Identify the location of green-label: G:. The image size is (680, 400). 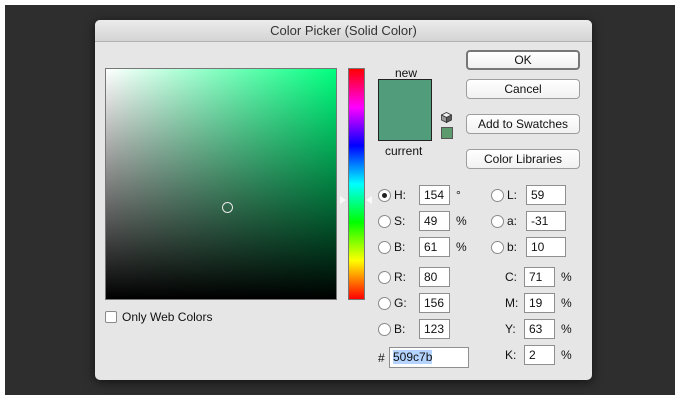
(400, 303).